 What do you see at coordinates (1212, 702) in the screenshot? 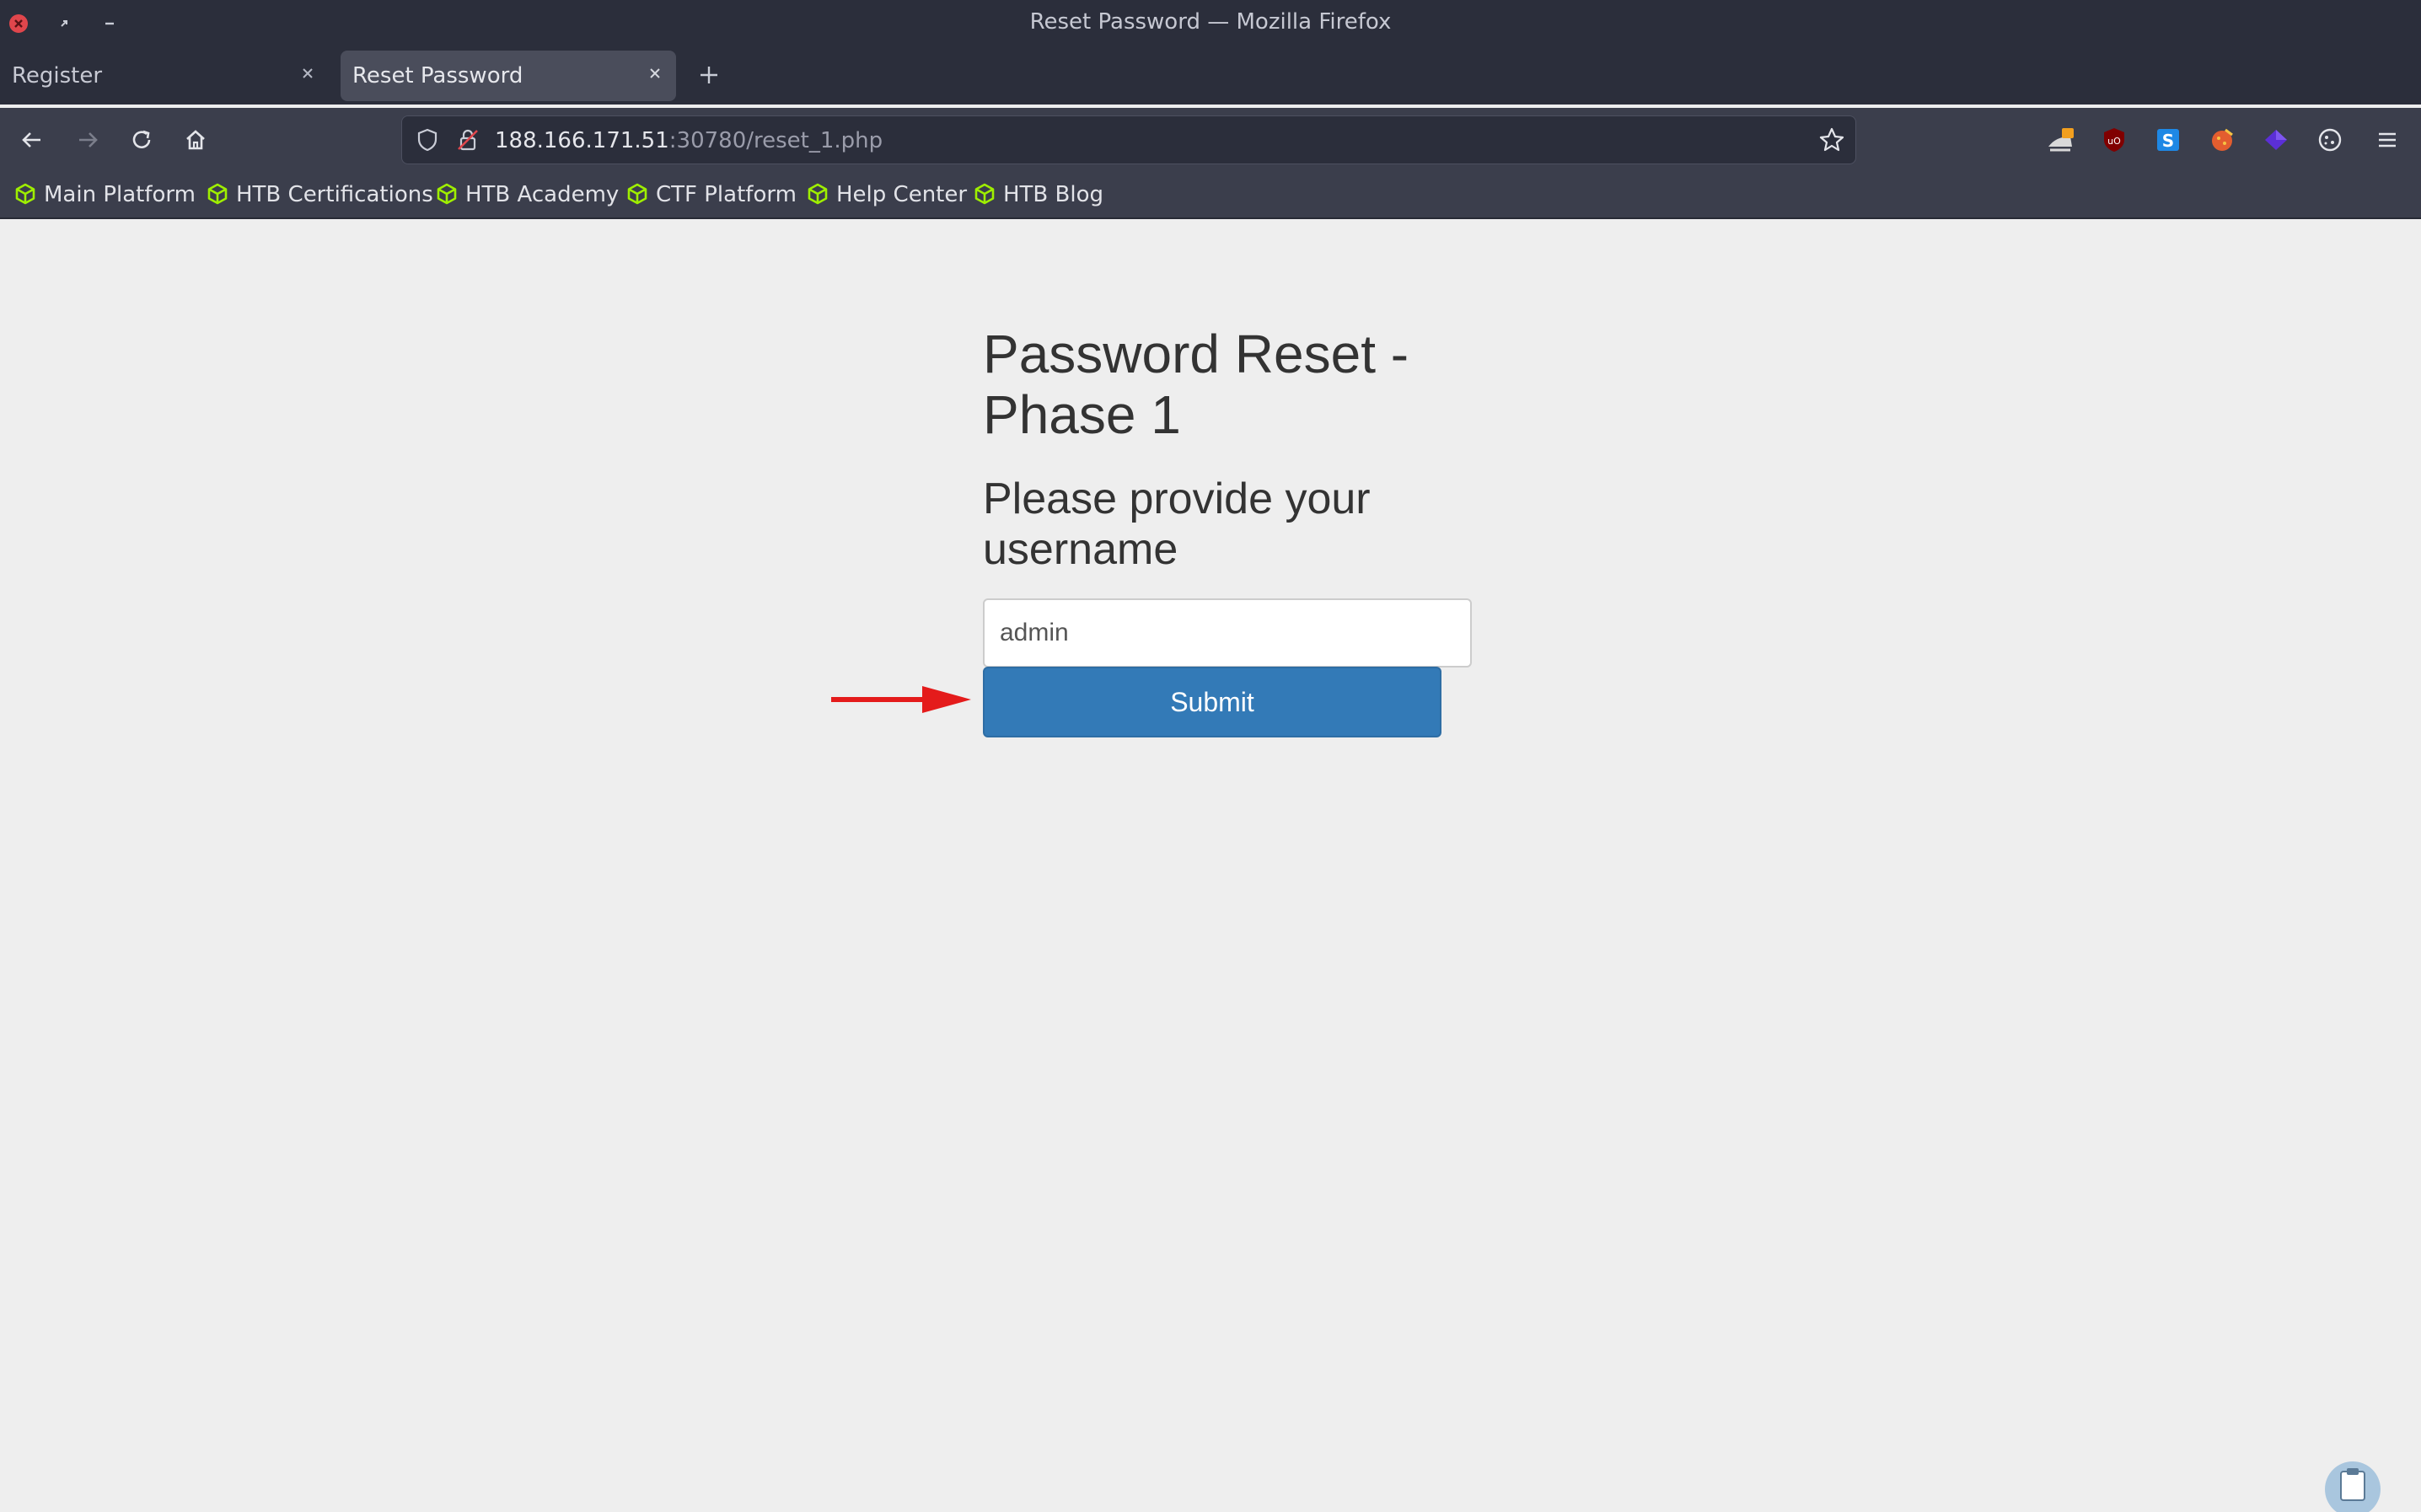
I see `submit-button: Submit` at bounding box center [1212, 702].